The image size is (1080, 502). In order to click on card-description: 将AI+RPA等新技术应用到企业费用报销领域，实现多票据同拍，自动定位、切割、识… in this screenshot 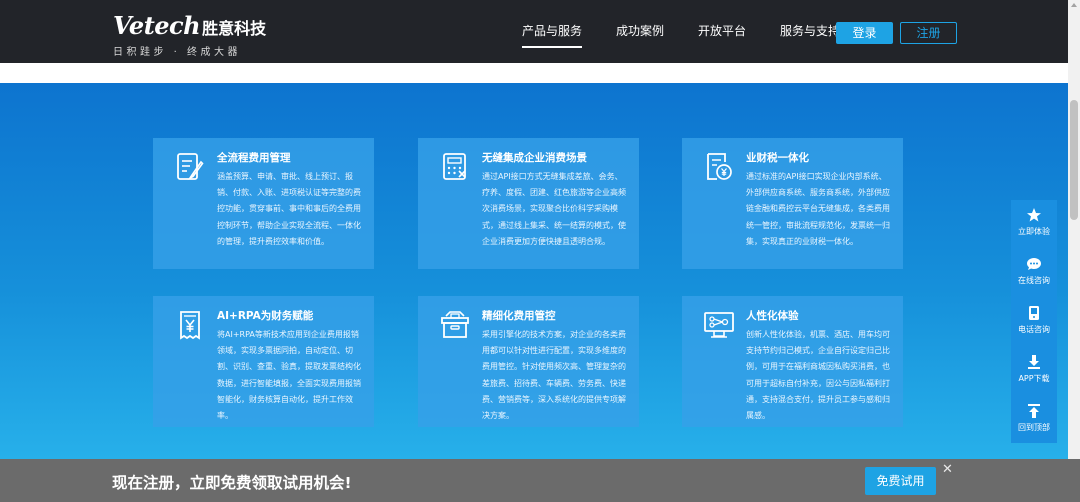, I will do `click(289, 375)`.